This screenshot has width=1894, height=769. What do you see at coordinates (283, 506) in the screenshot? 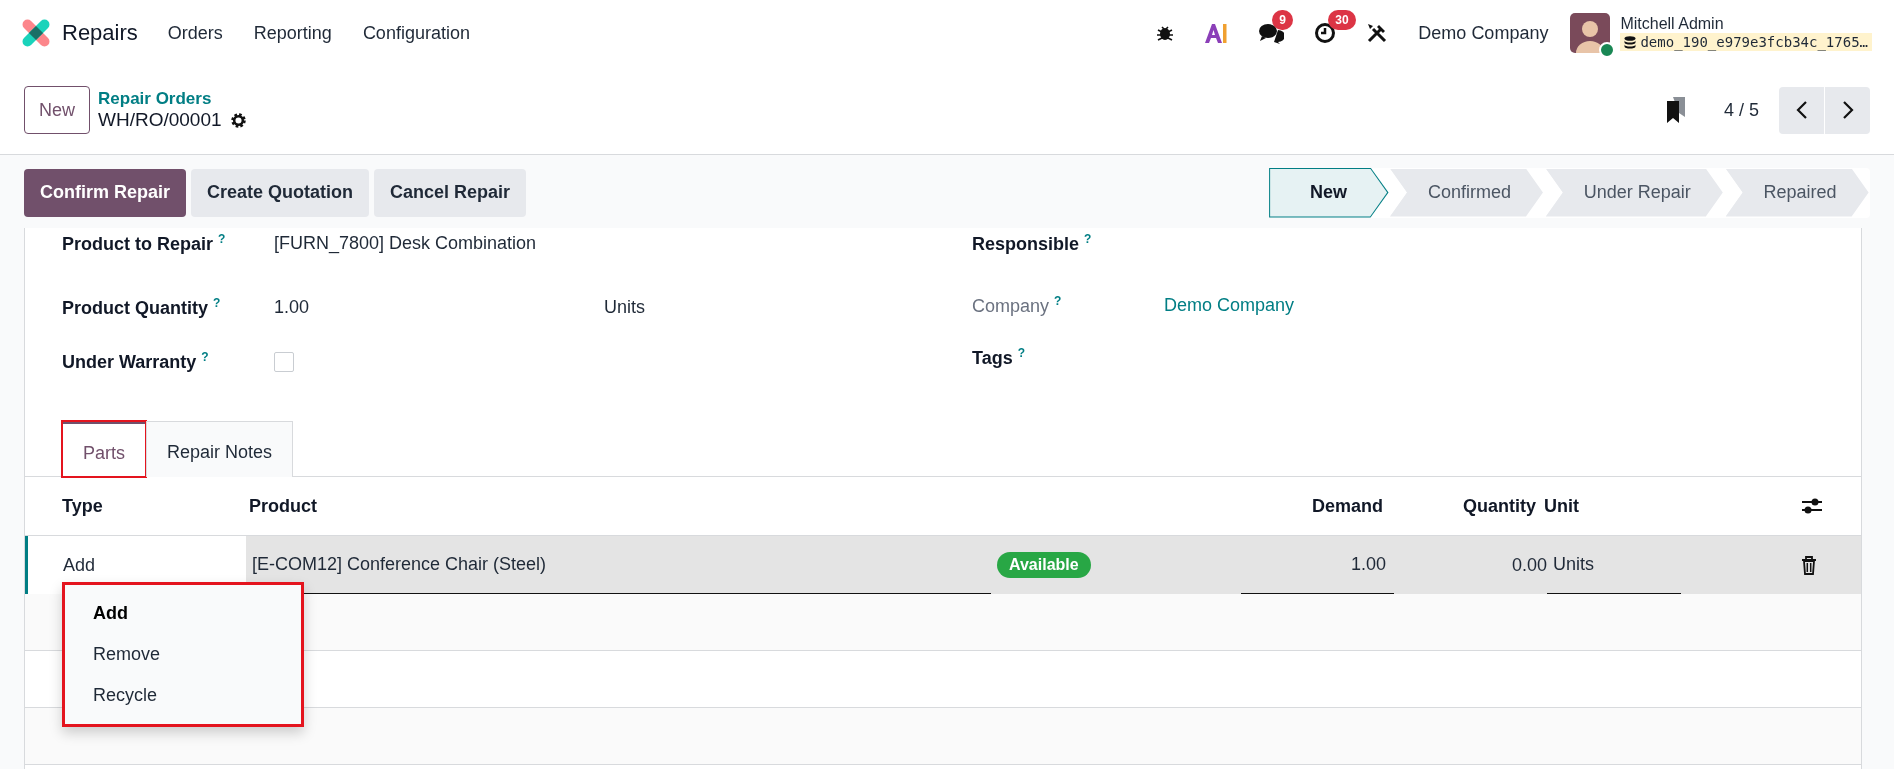
I see `column-header: Product` at bounding box center [283, 506].